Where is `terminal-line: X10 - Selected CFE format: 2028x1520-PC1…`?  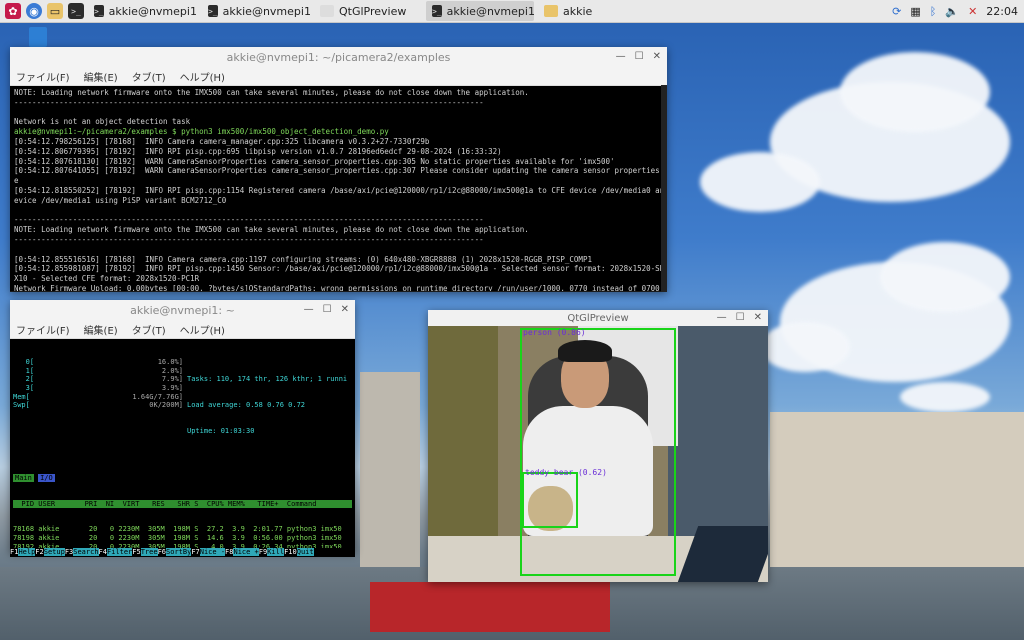
terminal-line: X10 - Selected CFE format: 2028x1520-PC1… is located at coordinates (107, 279).